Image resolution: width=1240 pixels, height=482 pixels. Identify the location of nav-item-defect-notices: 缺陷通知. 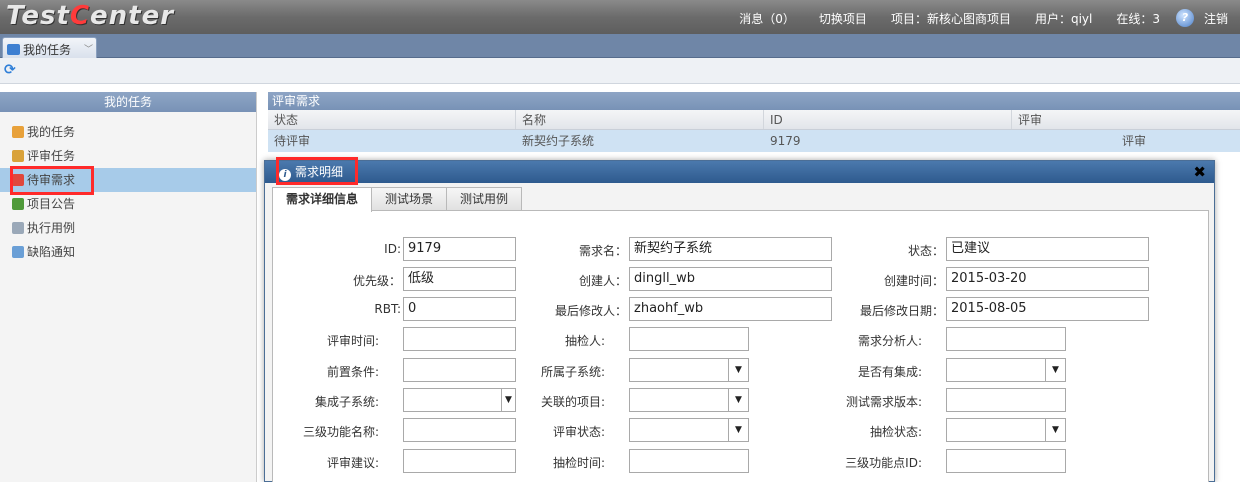
(128, 252).